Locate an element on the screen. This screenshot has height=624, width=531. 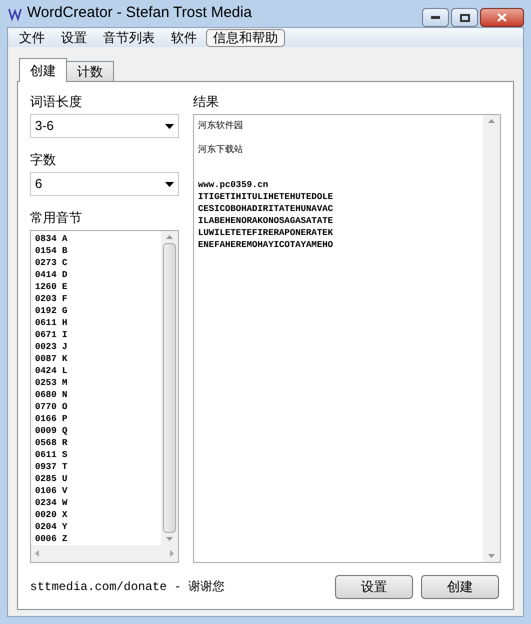
dropdown: 3-6 is located at coordinates (104, 126).